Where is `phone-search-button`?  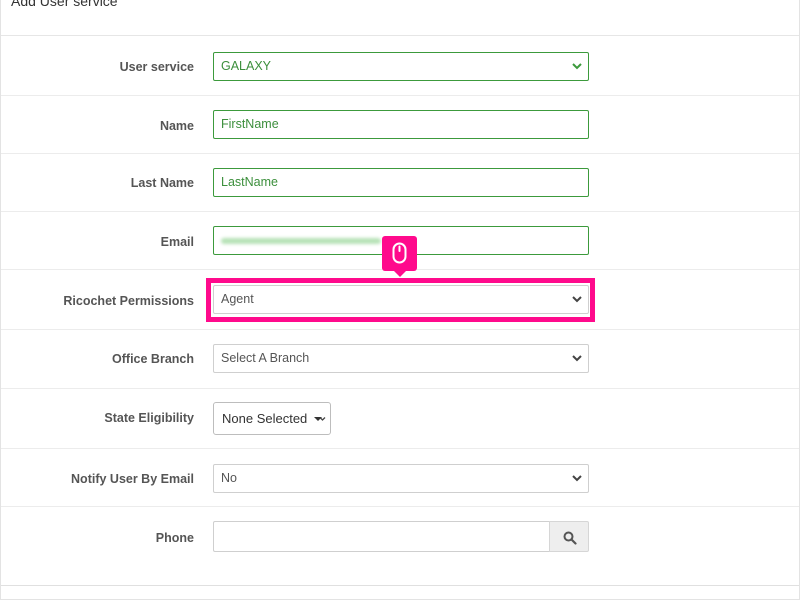 phone-search-button is located at coordinates (569, 536).